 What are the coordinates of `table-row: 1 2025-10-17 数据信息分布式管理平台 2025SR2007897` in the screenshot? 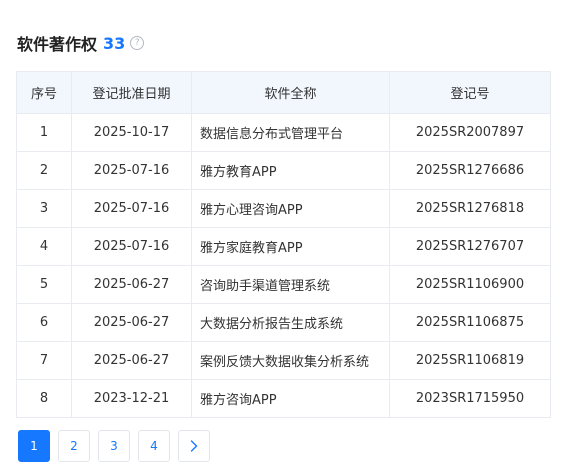 It's located at (283, 132).